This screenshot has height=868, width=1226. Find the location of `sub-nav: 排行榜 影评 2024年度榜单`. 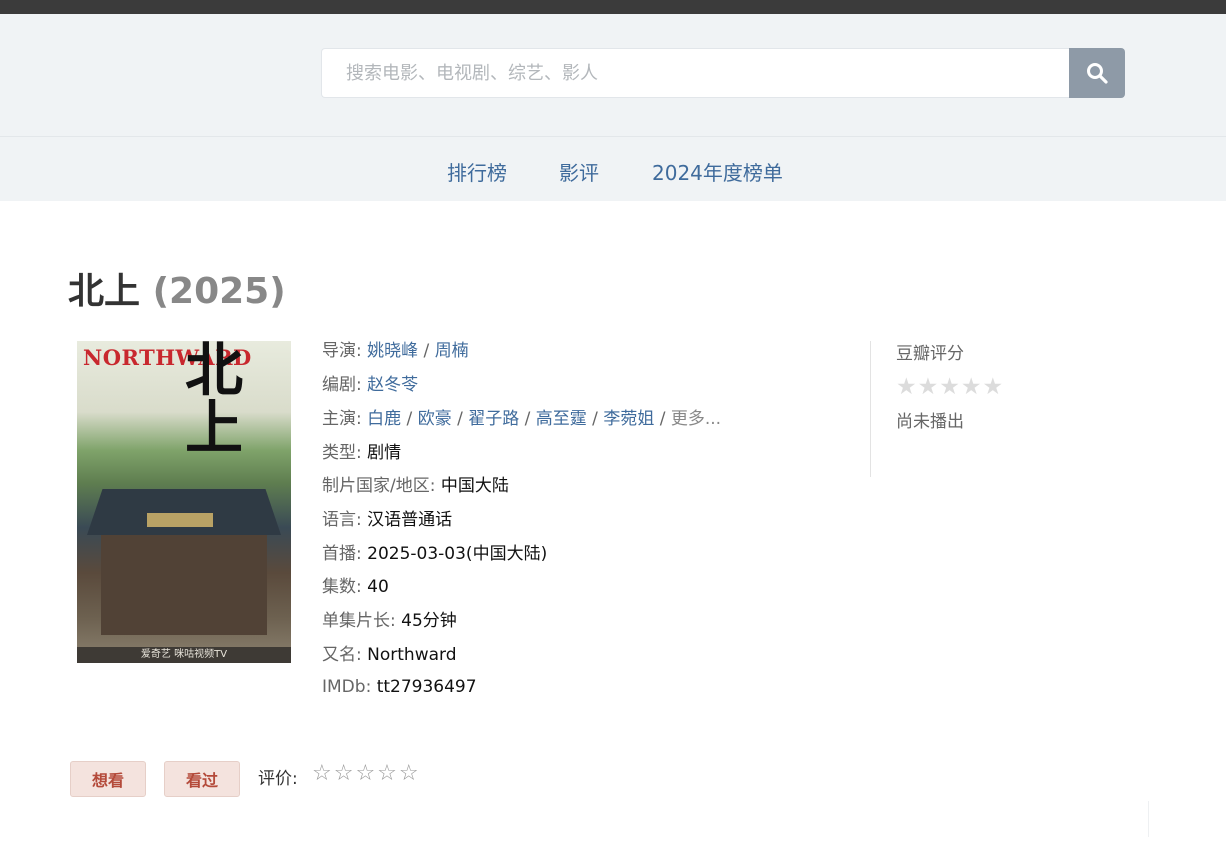

sub-nav: 排行榜 影评 2024年度榜单 is located at coordinates (613, 169).